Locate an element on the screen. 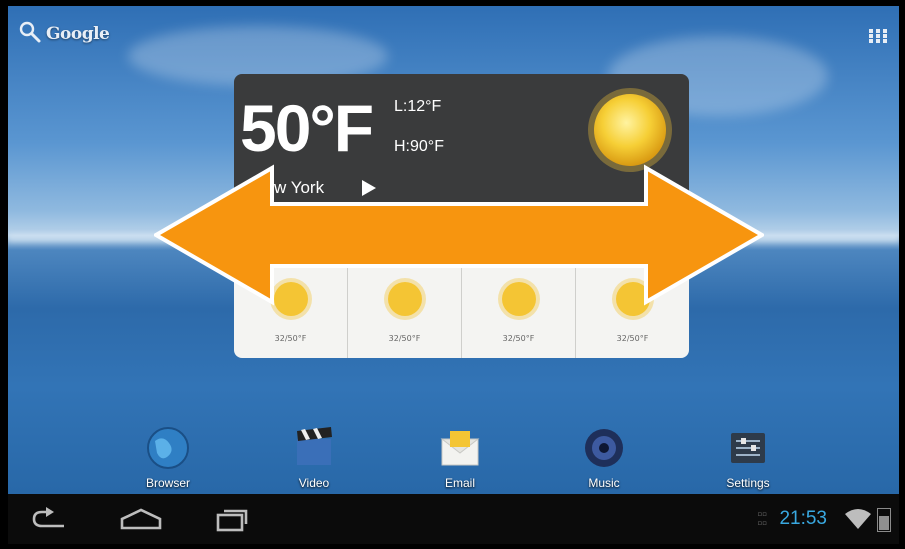  dock-label: Settings is located at coordinates (748, 483).